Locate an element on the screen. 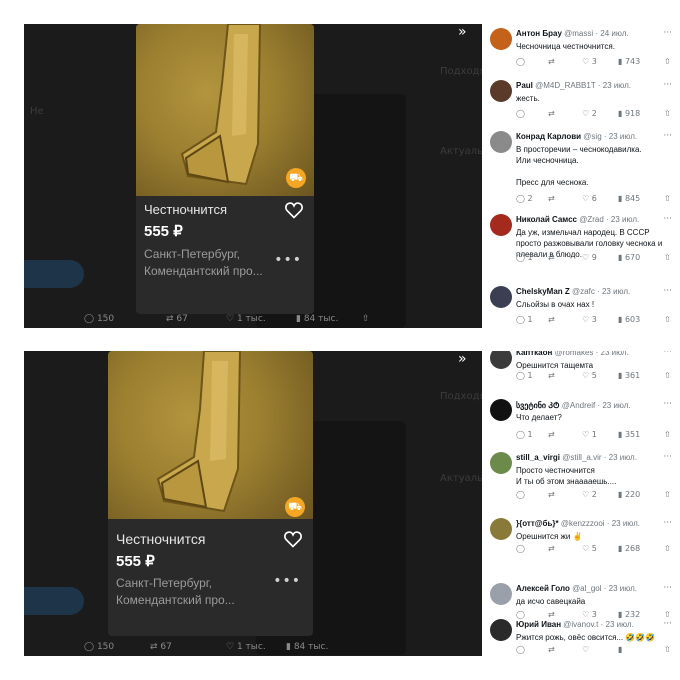  author-name: Антон Брау is located at coordinates (539, 33).